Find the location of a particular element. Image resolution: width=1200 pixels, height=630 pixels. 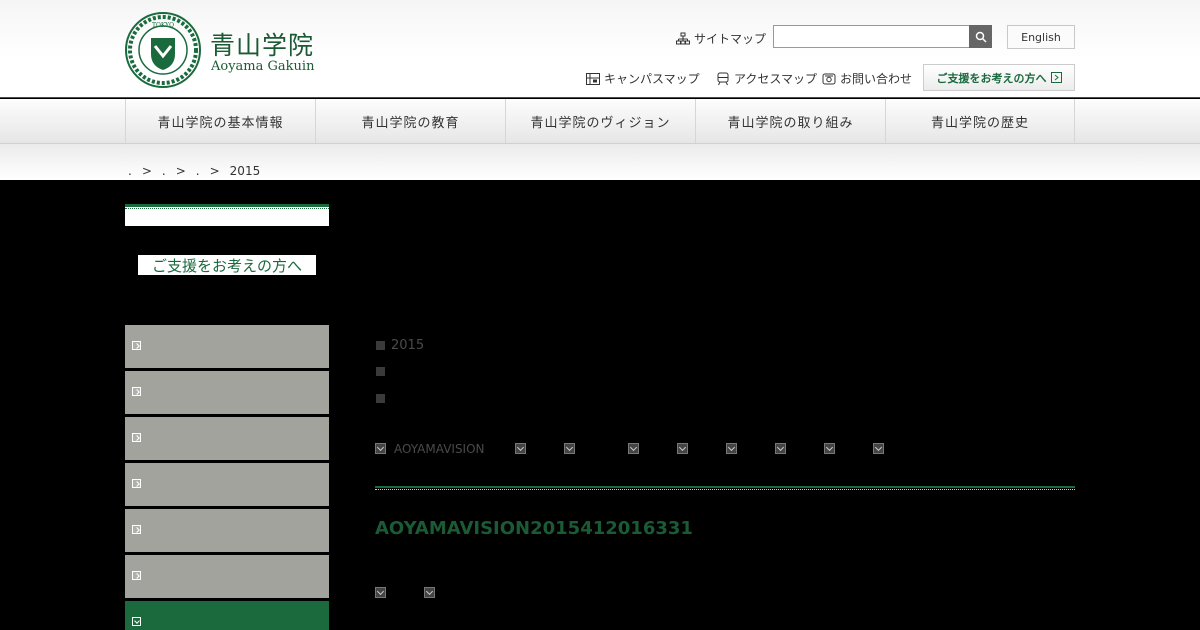

gnav-history: 青山学院の歴史 is located at coordinates (979, 121).